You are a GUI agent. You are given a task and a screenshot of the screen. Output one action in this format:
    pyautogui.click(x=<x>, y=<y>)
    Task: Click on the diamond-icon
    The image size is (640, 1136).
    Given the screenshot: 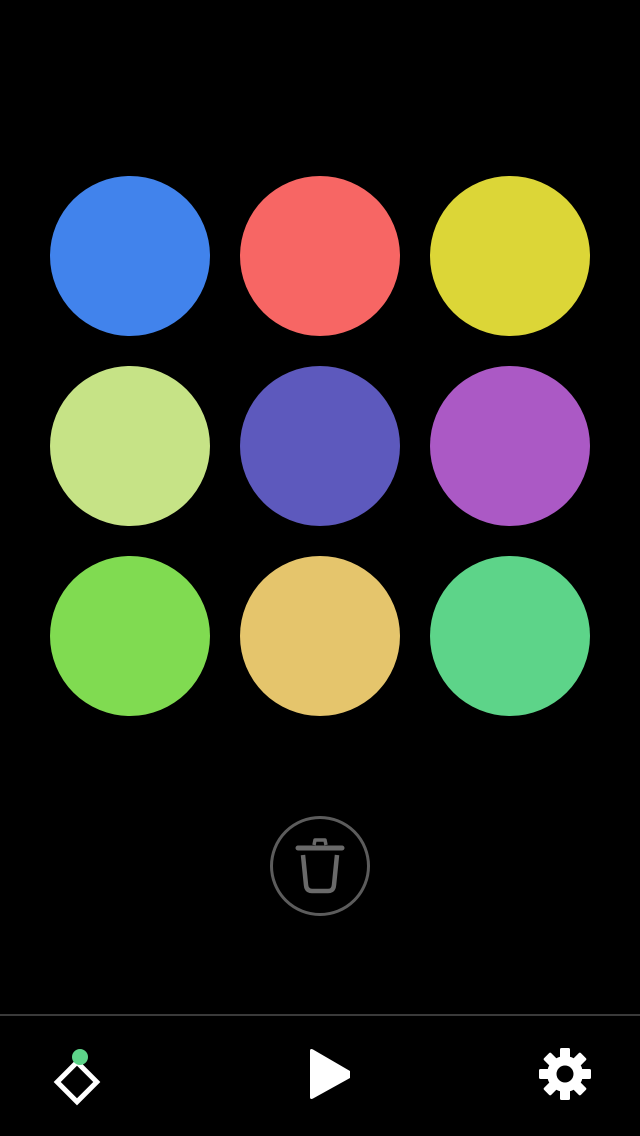 What is the action you would take?
    pyautogui.click(x=77, y=1077)
    